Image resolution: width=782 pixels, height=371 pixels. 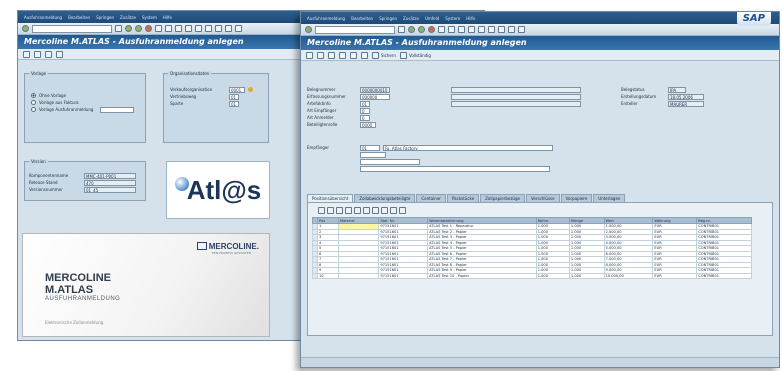 I want to click on cell-description: ATLAS Test 10 - Papier, so click(x=482, y=275).